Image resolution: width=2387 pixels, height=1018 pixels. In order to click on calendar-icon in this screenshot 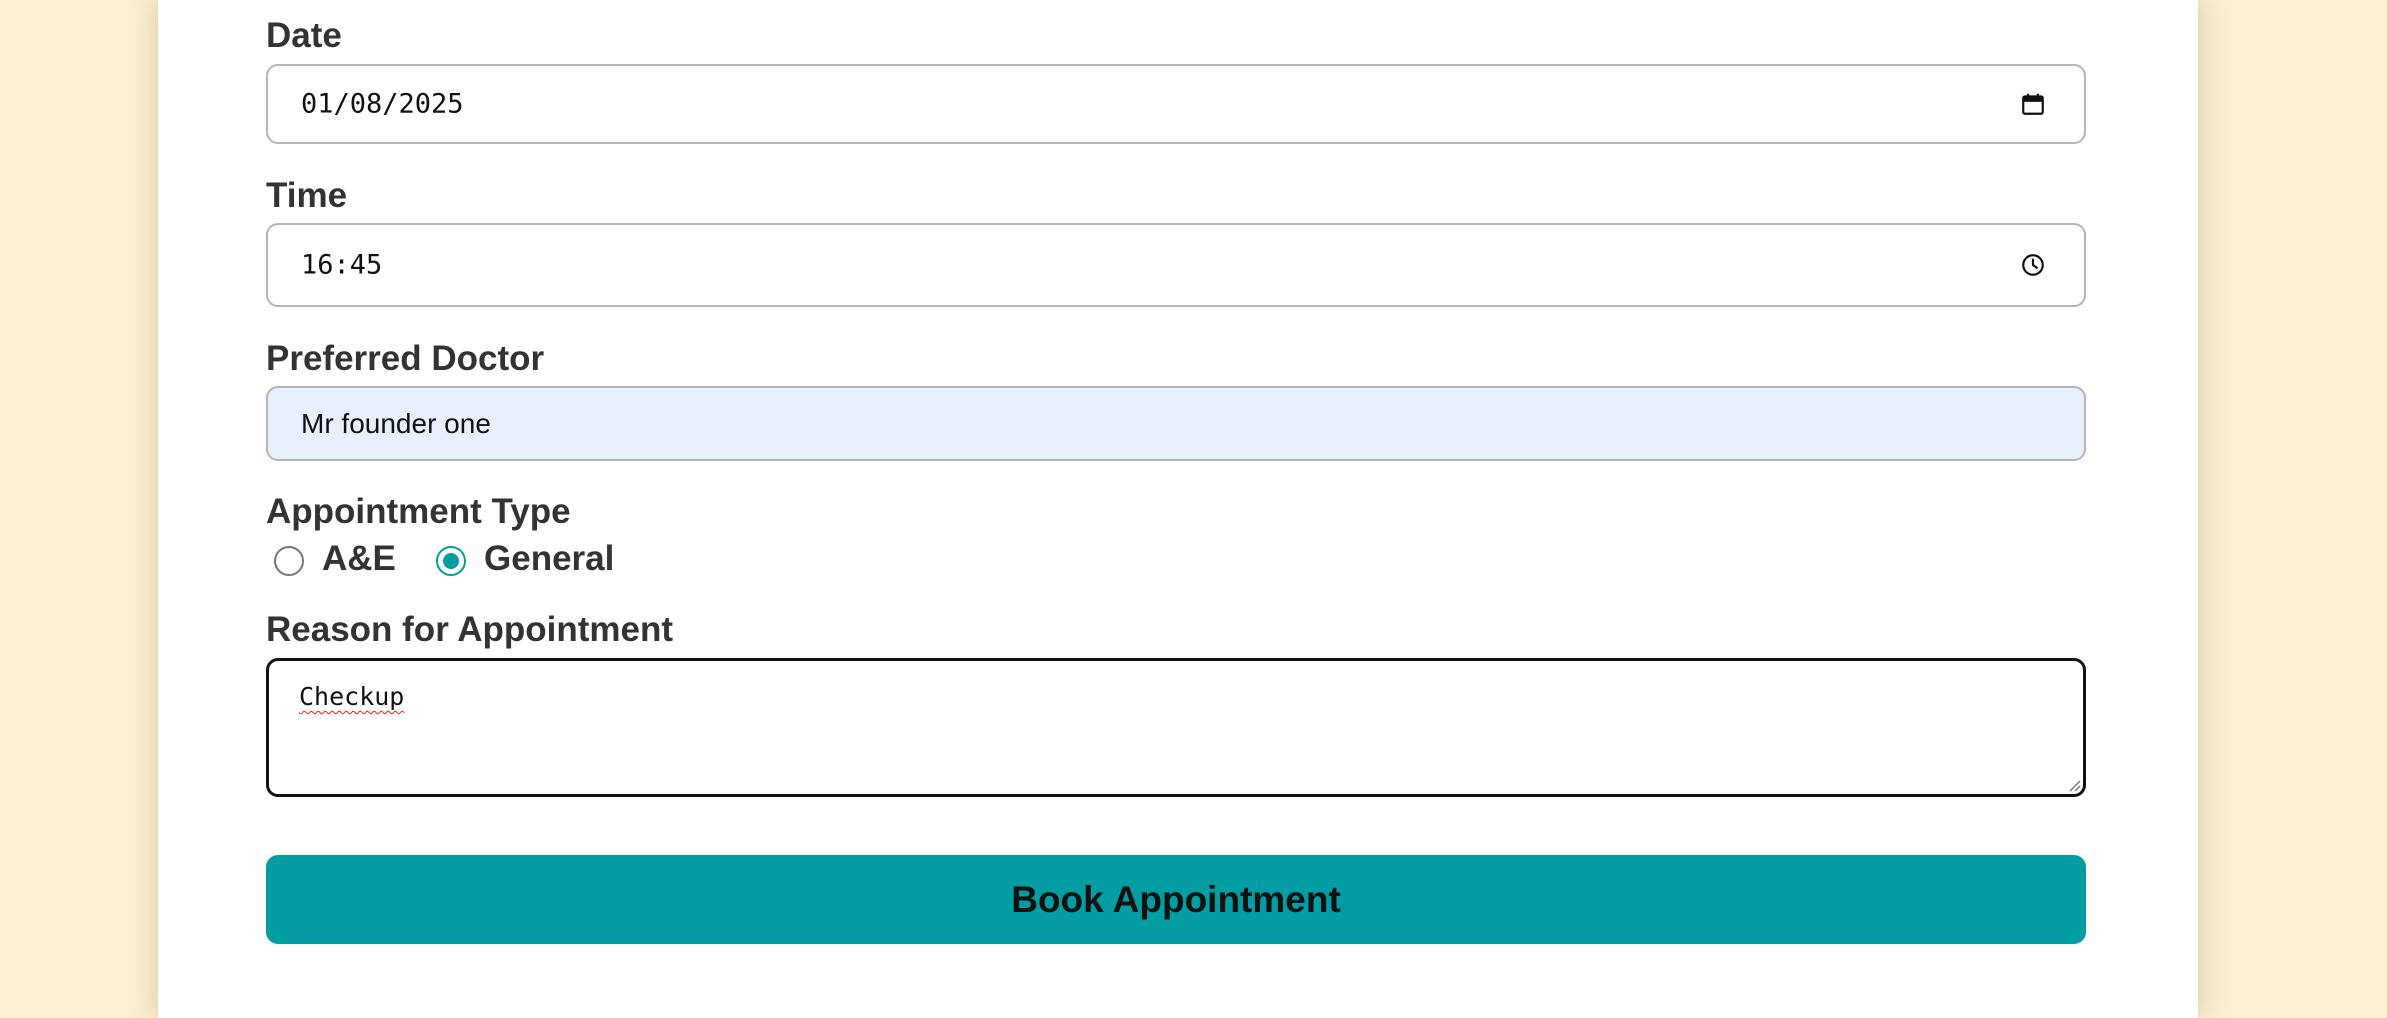, I will do `click(2033, 104)`.